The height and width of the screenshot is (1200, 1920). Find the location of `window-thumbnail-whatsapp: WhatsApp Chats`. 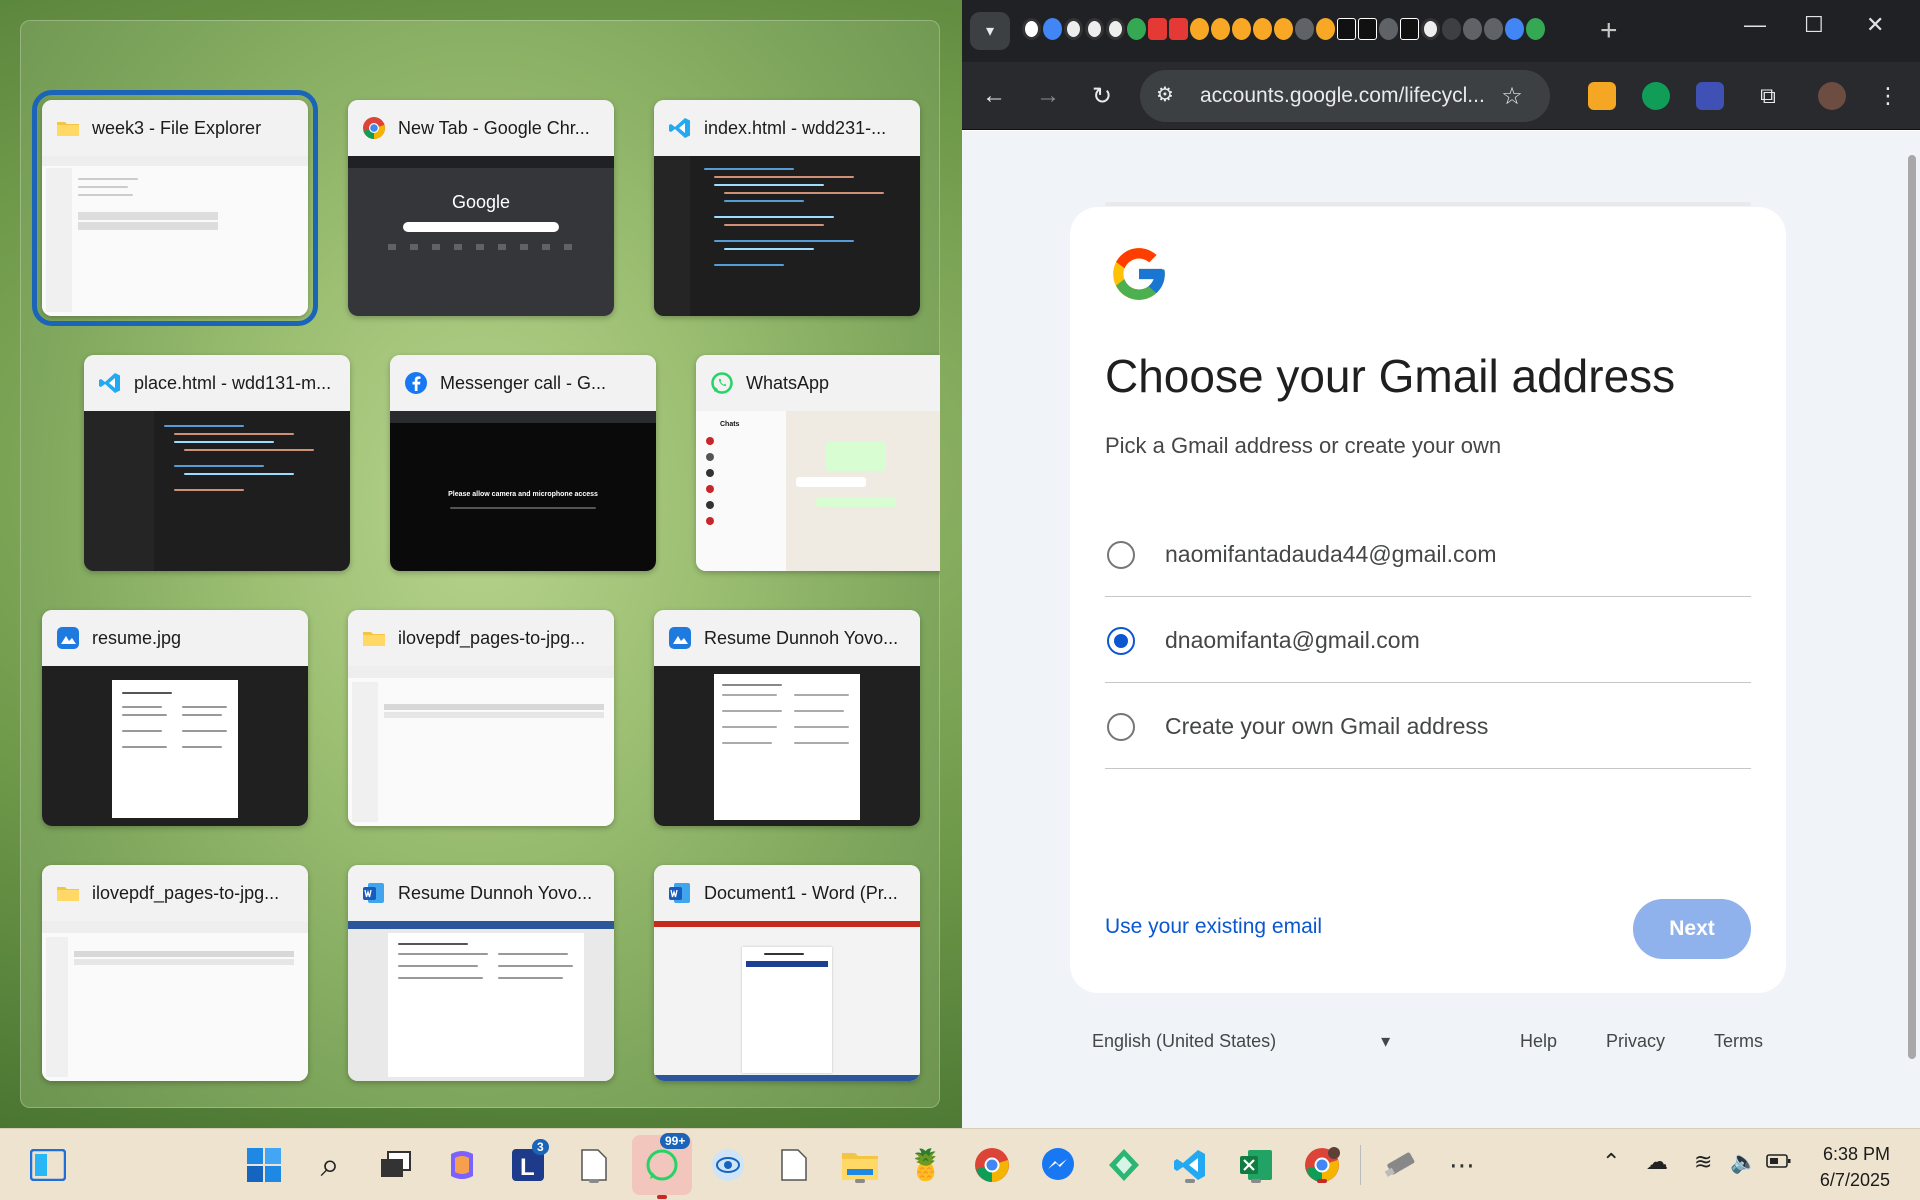

window-thumbnail-whatsapp: WhatsApp Chats is located at coordinates (818, 463).